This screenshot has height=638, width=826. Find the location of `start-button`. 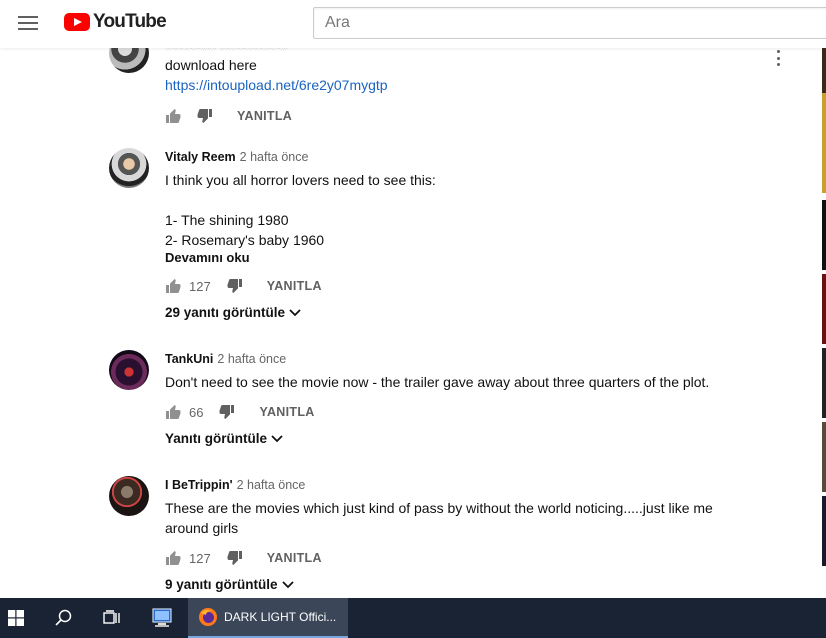

start-button is located at coordinates (16, 618).